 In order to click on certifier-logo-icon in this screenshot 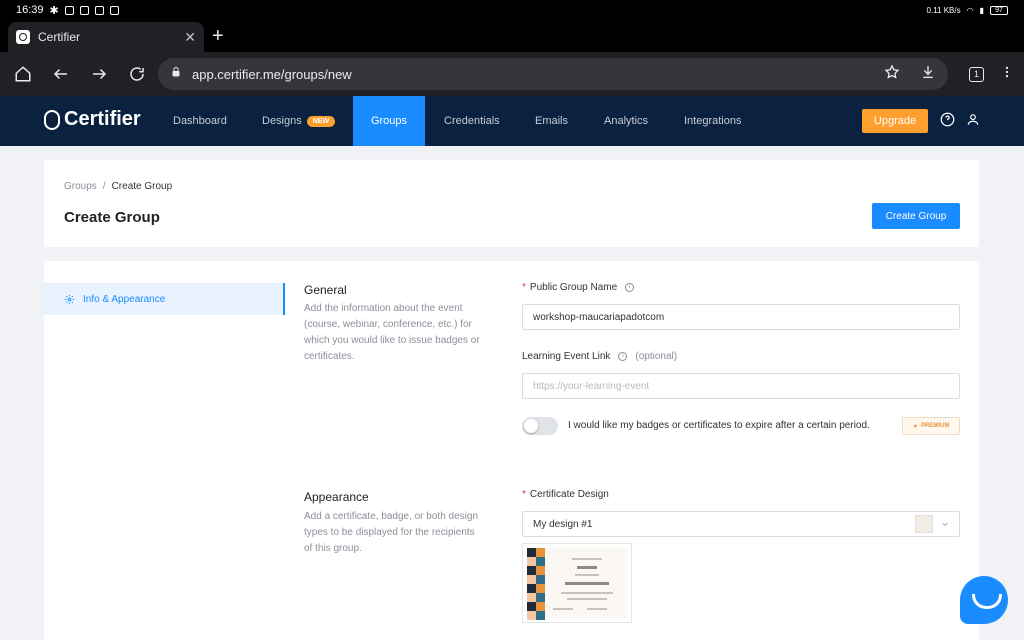, I will do `click(52, 119)`.